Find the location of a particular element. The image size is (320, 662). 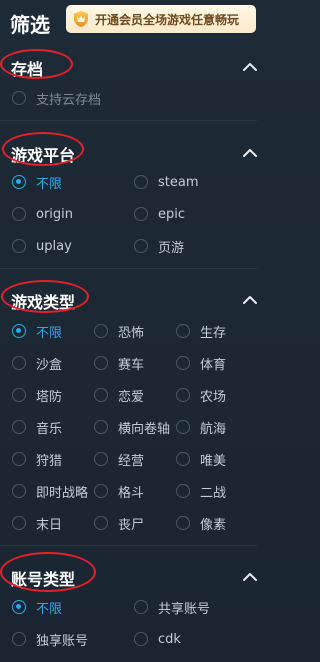

option-platform-steam: steam is located at coordinates (166, 182).